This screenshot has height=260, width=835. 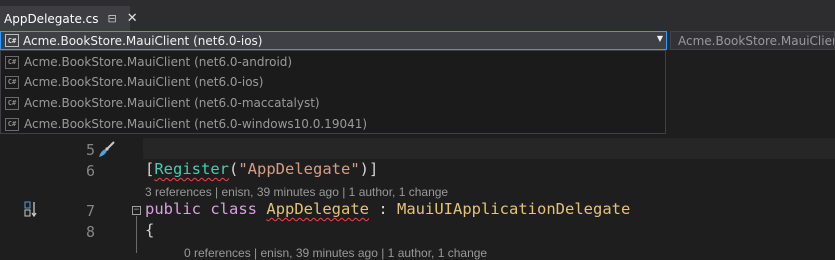 What do you see at coordinates (234, 169) in the screenshot?
I see `paren-token: (` at bounding box center [234, 169].